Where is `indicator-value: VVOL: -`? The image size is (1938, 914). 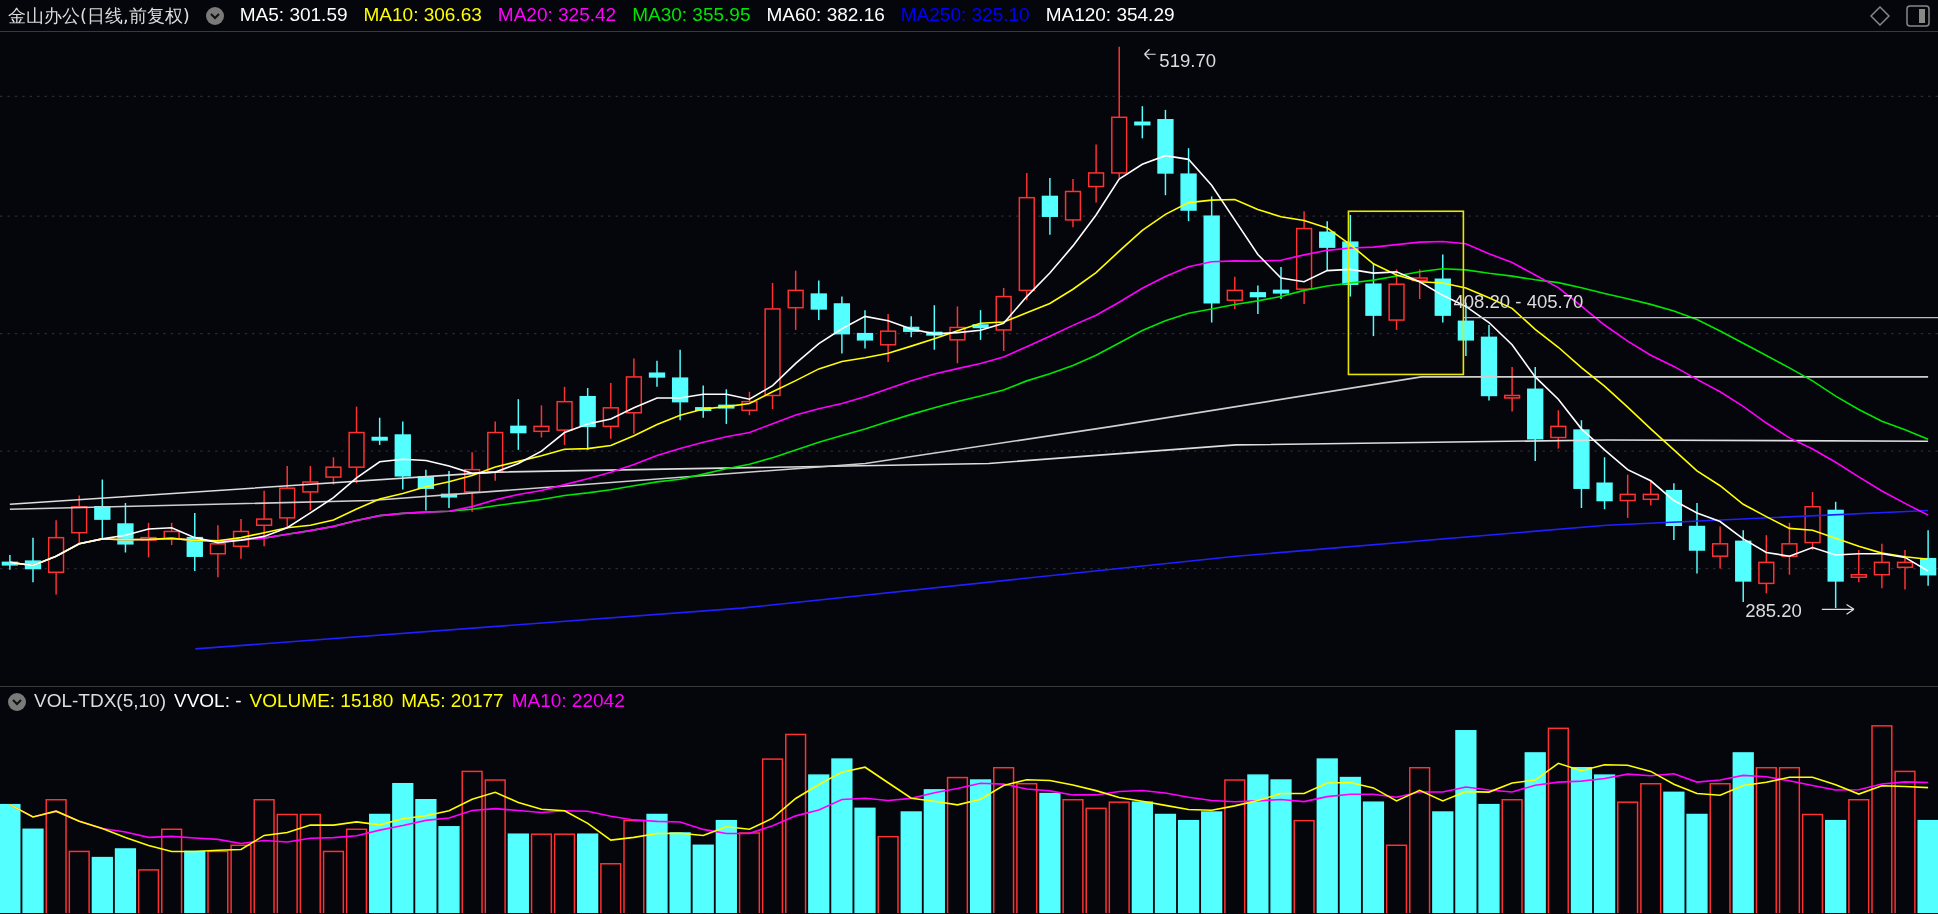
indicator-value: VVOL: - is located at coordinates (208, 701).